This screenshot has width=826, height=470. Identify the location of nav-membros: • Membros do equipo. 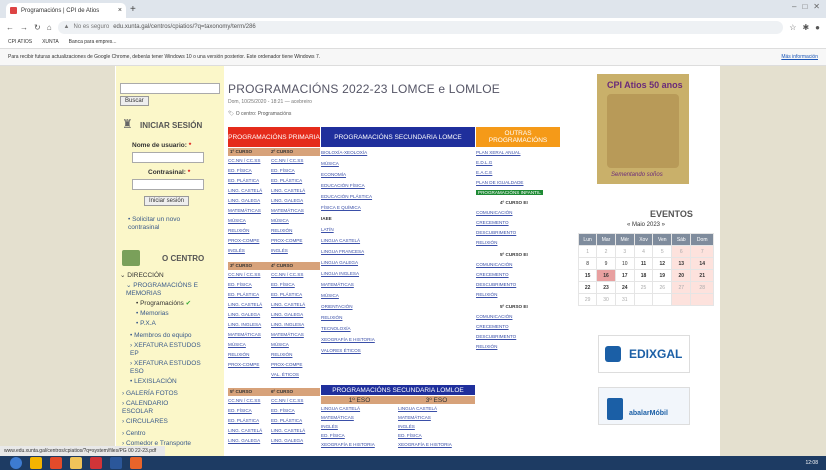
(161, 336).